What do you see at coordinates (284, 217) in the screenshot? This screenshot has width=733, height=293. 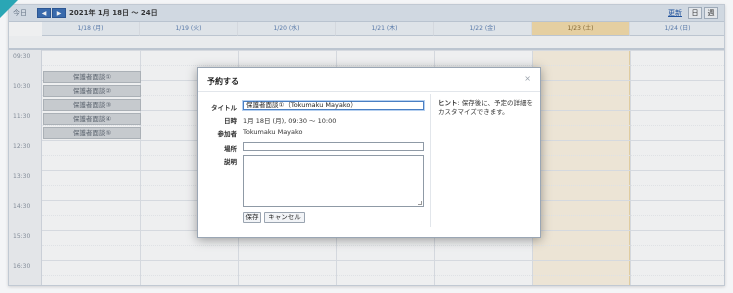 I see `cancel-button: キャンセル` at bounding box center [284, 217].